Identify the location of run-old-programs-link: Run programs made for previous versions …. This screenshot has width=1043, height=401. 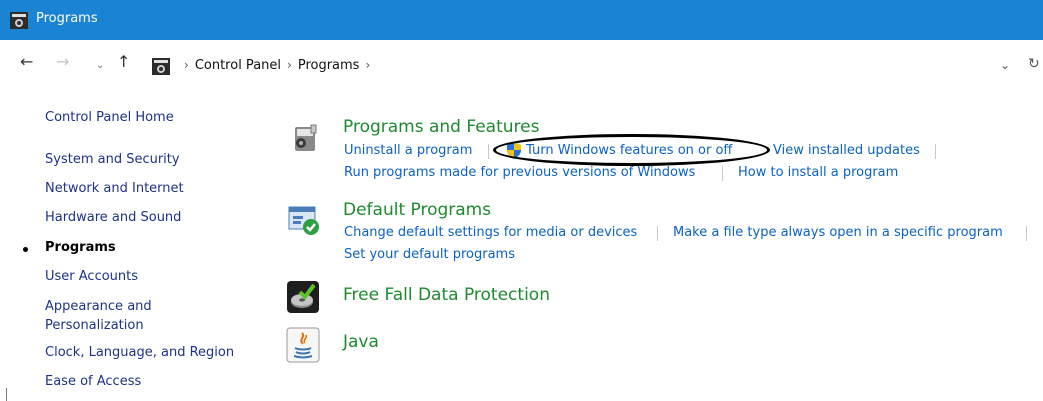
(519, 173).